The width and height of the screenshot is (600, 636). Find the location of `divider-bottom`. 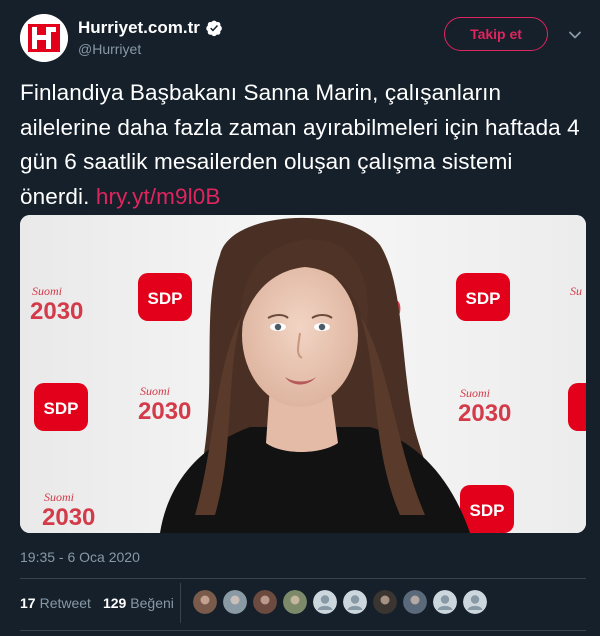

divider-bottom is located at coordinates (303, 630).